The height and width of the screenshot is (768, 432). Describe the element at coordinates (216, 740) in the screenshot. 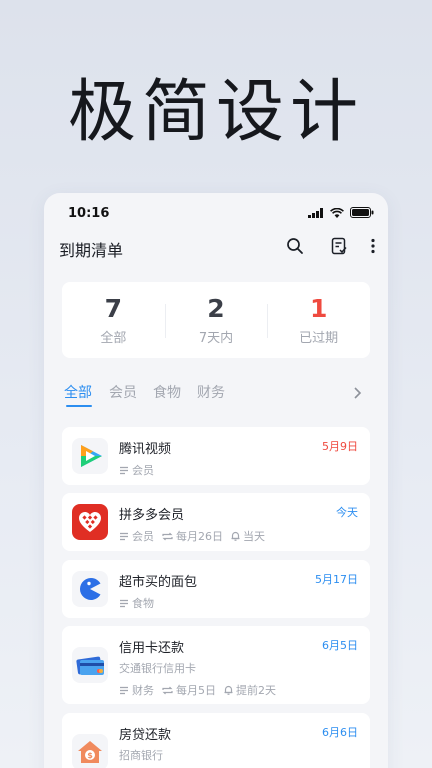

I see `list-item: $ 房贷还款 6月6日 招商银行` at that location.